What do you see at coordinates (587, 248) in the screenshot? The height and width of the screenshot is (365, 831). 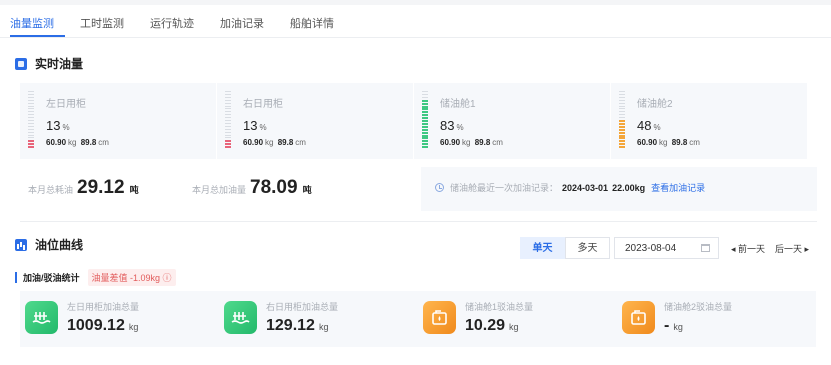 I see `multi-day-button: 多天` at bounding box center [587, 248].